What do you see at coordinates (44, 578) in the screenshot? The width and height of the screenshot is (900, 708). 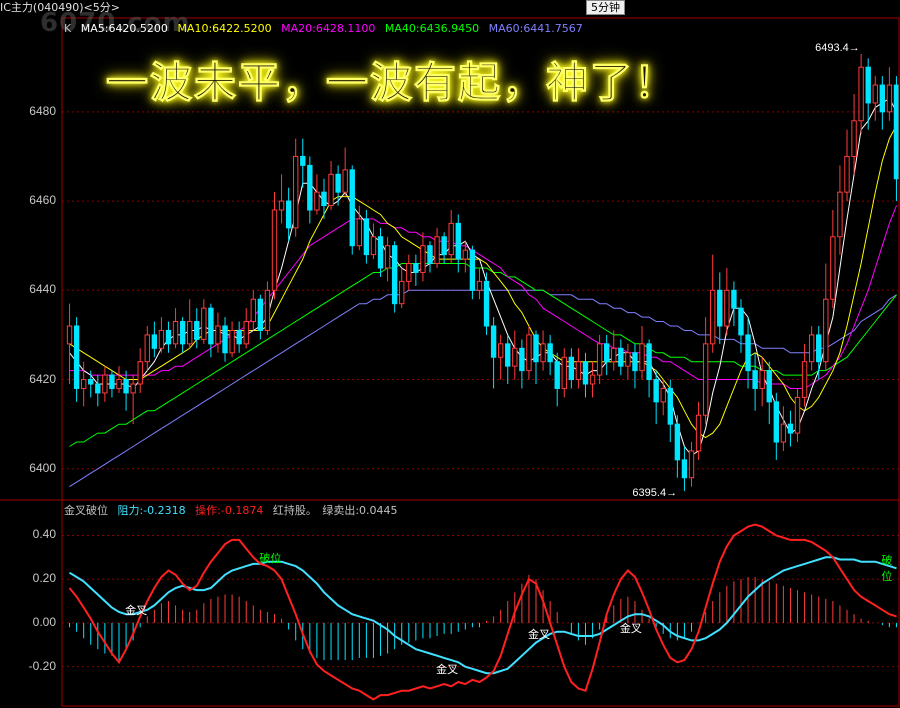 I see `indicator-tick-label: 0.20` at bounding box center [44, 578].